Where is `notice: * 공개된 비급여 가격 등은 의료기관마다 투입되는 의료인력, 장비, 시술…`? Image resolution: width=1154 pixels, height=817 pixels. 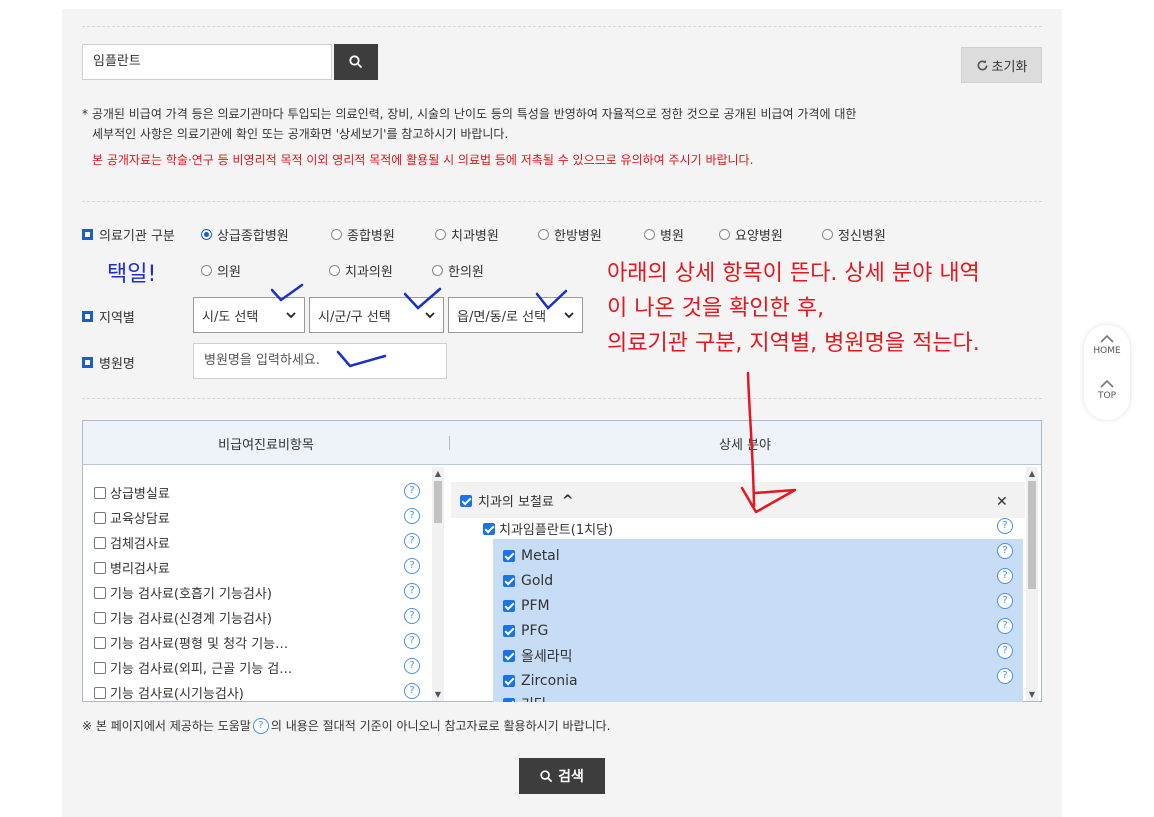 notice: * 공개된 비급여 가격 등은 의료기관마다 투입되는 의료인력, 장비, 시술… is located at coordinates (522, 137).